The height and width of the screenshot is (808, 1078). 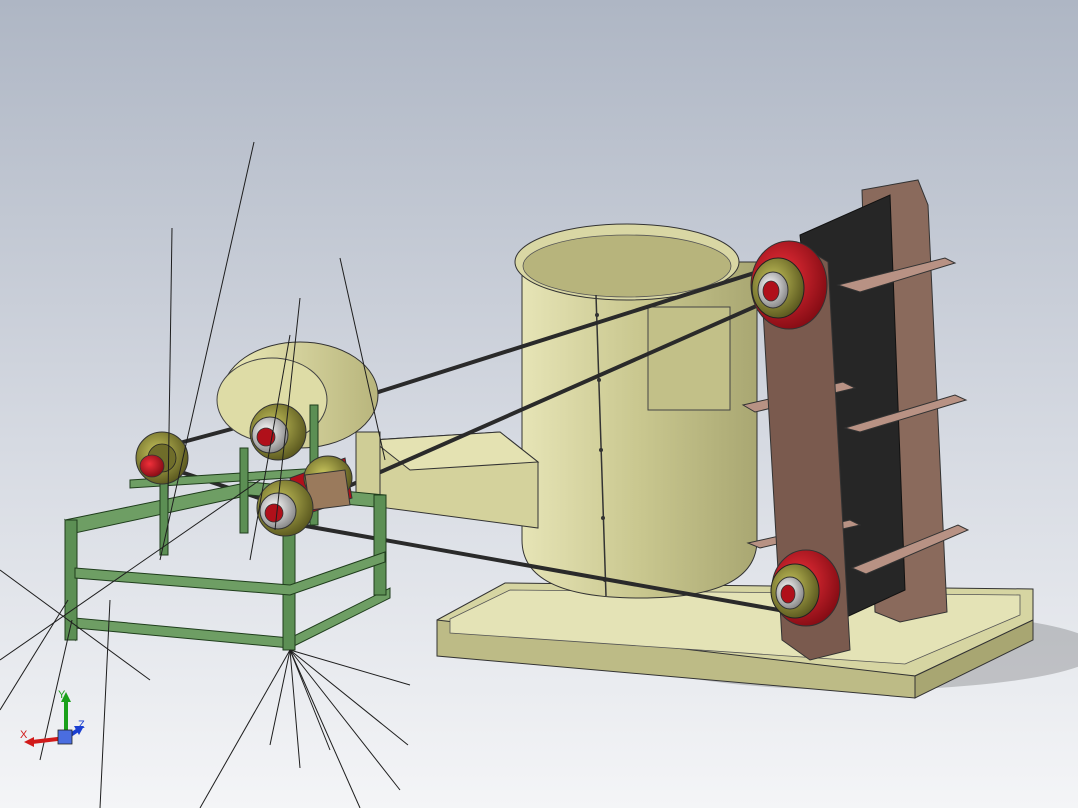 I want to click on z-axis-label: Z, so click(x=81, y=725).